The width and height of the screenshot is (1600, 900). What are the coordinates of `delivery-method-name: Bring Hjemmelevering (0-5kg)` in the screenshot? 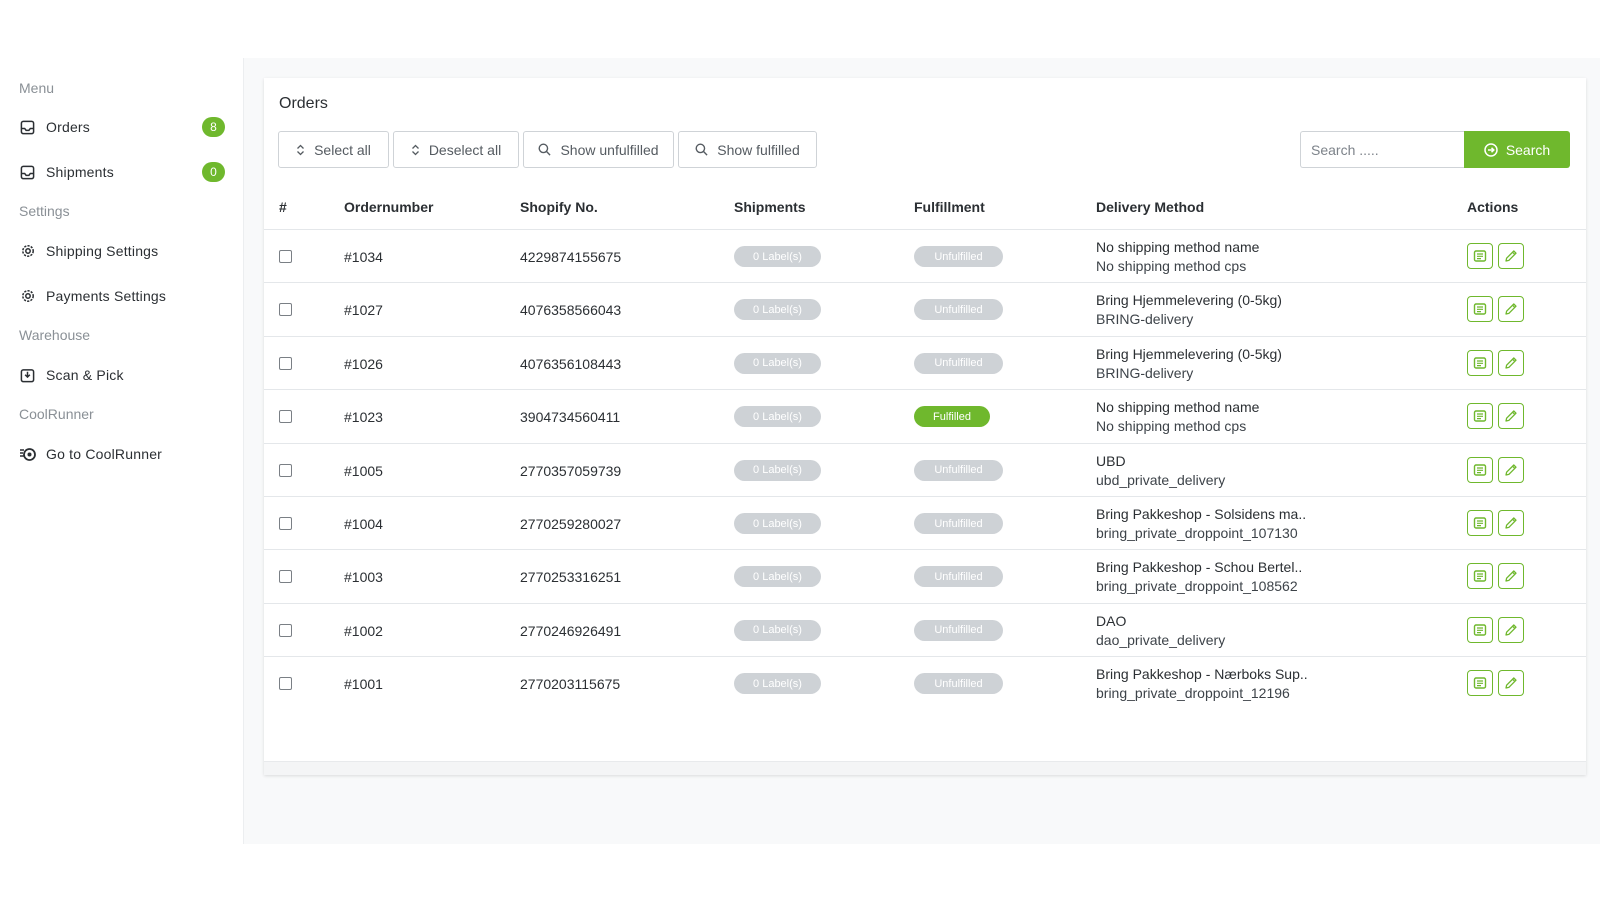 It's located at (1189, 353).